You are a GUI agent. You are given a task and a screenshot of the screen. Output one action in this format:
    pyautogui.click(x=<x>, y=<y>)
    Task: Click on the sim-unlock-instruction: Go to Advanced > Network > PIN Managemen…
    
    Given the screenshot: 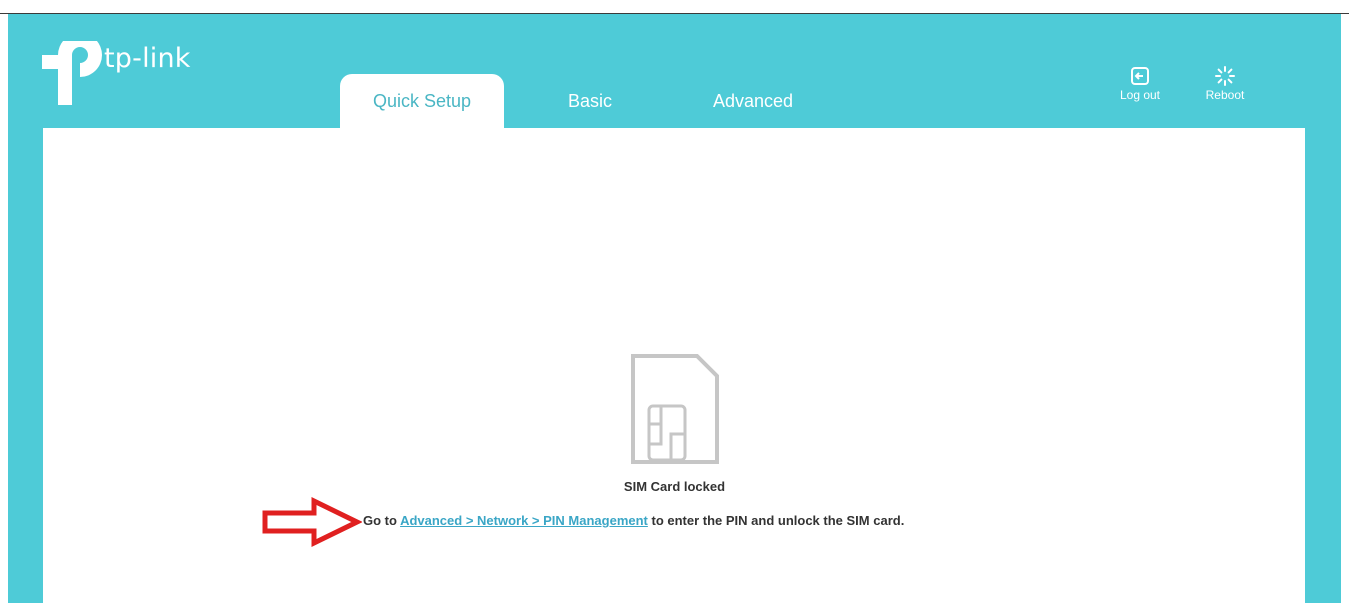 What is the action you would take?
    pyautogui.click(x=633, y=520)
    